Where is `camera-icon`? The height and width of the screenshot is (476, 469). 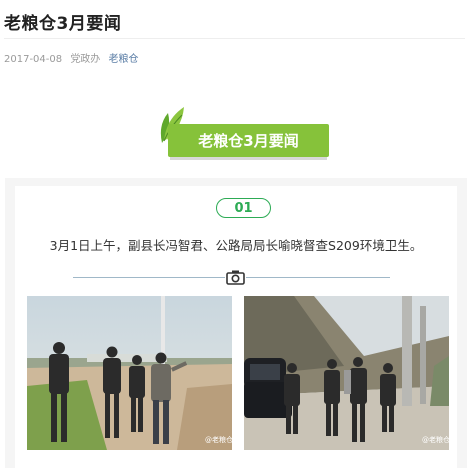 camera-icon is located at coordinates (235, 277).